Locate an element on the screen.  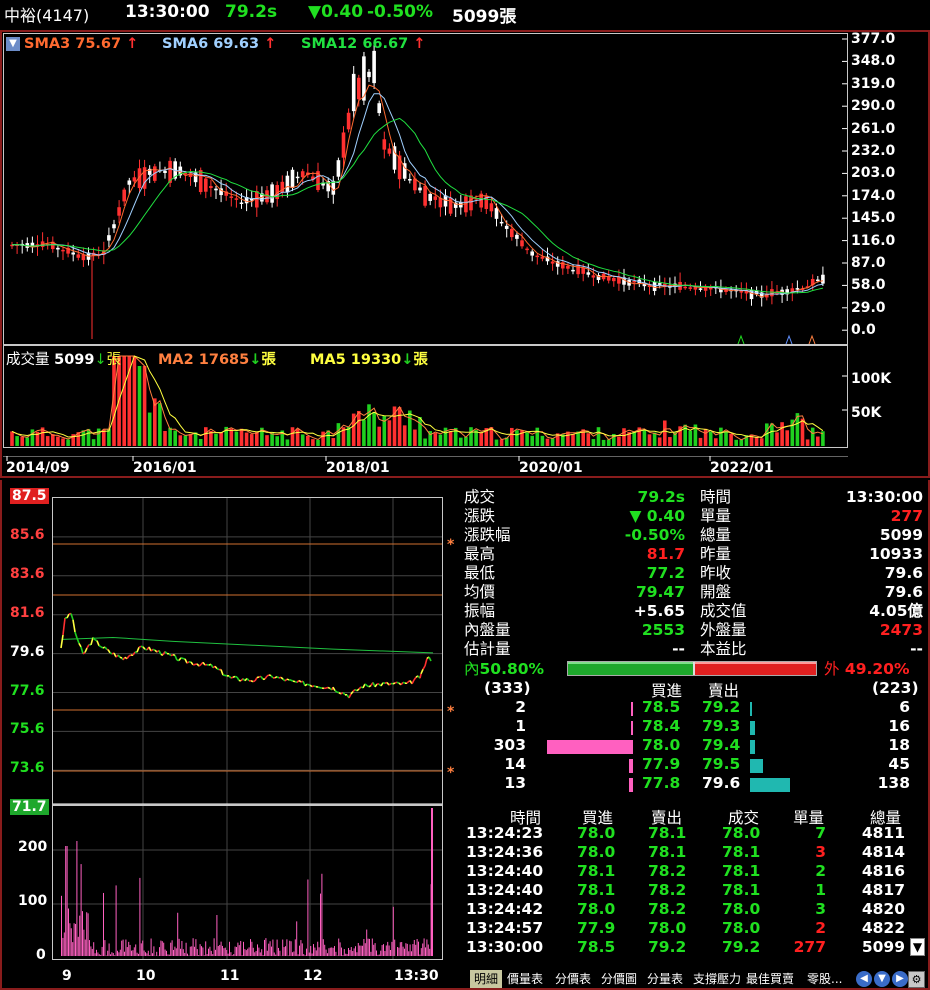
scrollbar: ▼ is located at coordinates (918, 940).